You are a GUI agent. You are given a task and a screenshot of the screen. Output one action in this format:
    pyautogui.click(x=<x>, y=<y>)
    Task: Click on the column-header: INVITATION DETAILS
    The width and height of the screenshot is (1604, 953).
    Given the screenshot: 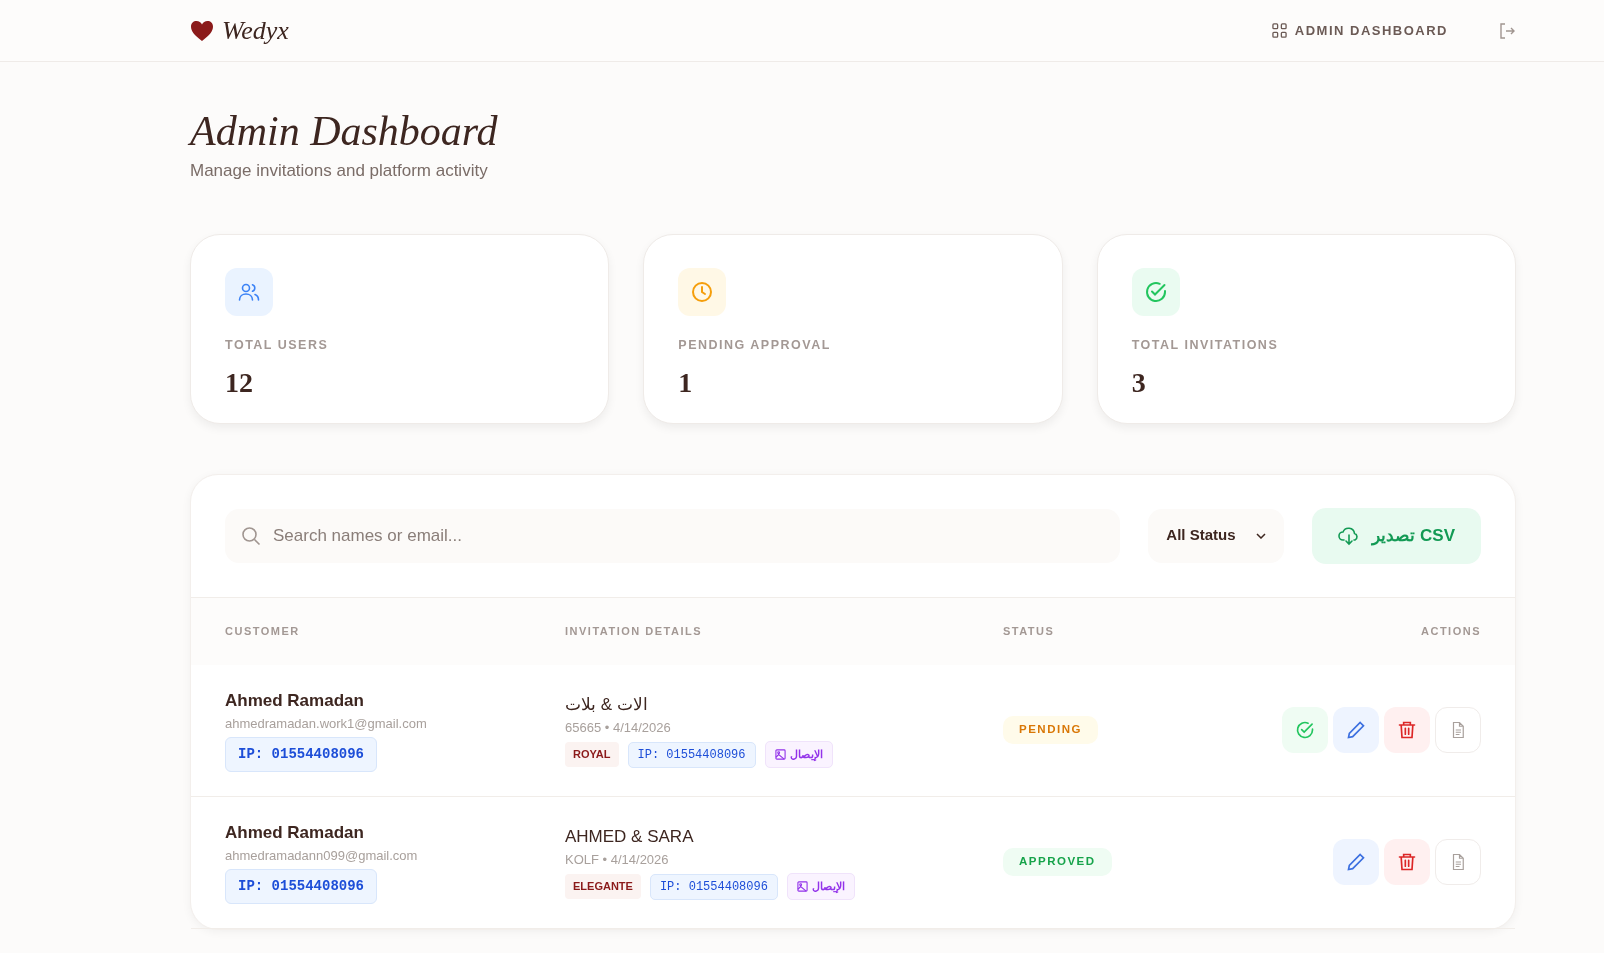 What is the action you would take?
    pyautogui.click(x=634, y=631)
    